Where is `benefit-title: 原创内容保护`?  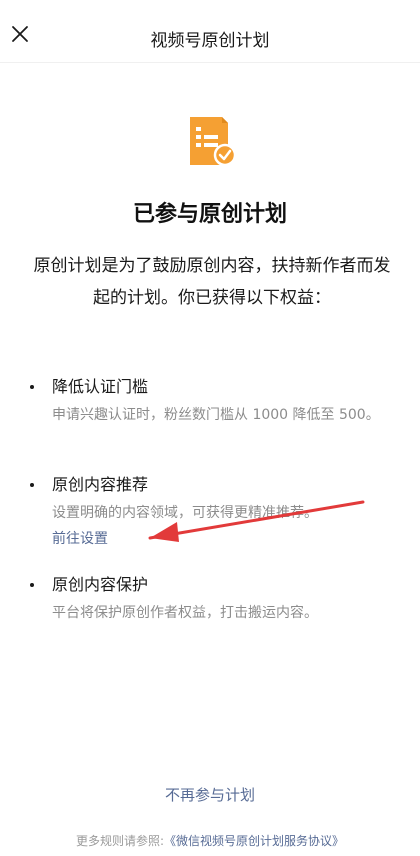
benefit-title: 原创内容保护 is located at coordinates (100, 584).